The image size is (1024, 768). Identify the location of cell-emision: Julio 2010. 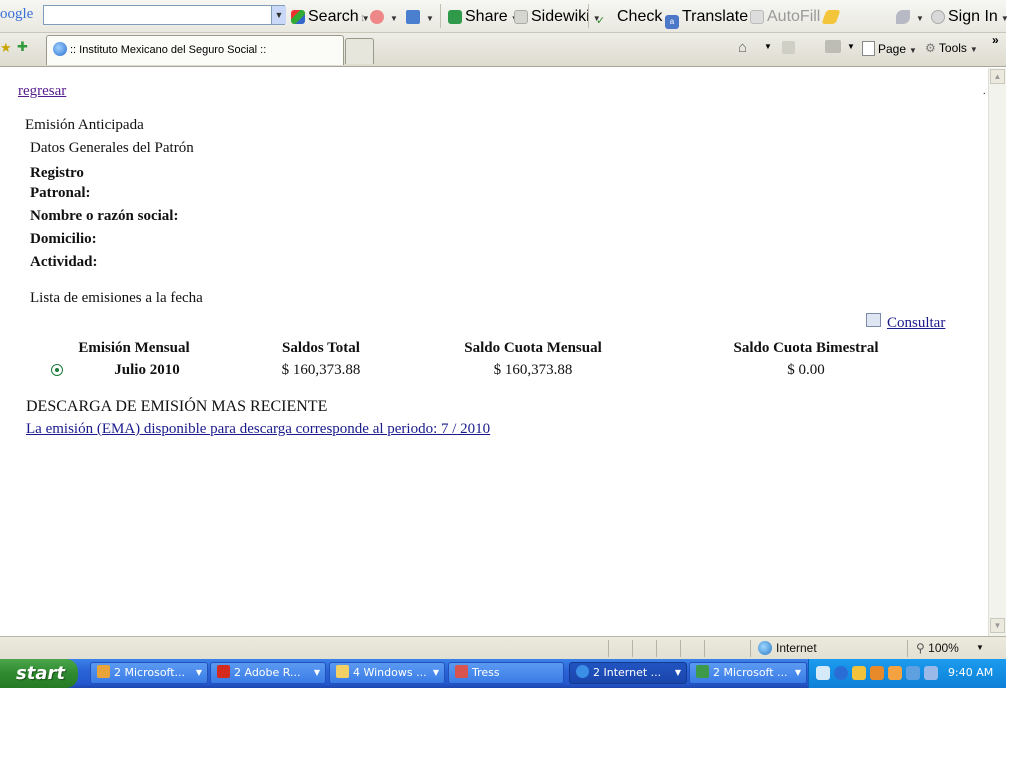
(147, 370).